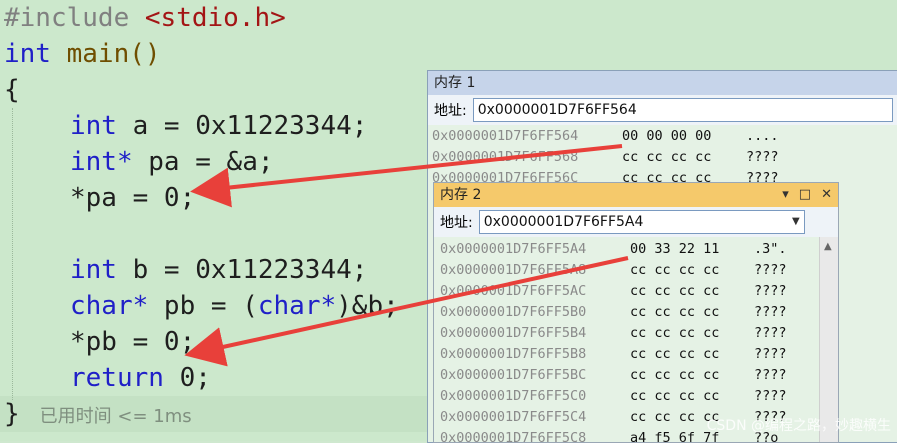 Image resolution: width=897 pixels, height=443 pixels. Describe the element at coordinates (461, 195) in the screenshot. I see `memory-window-2-title-text: 内存 2` at that location.